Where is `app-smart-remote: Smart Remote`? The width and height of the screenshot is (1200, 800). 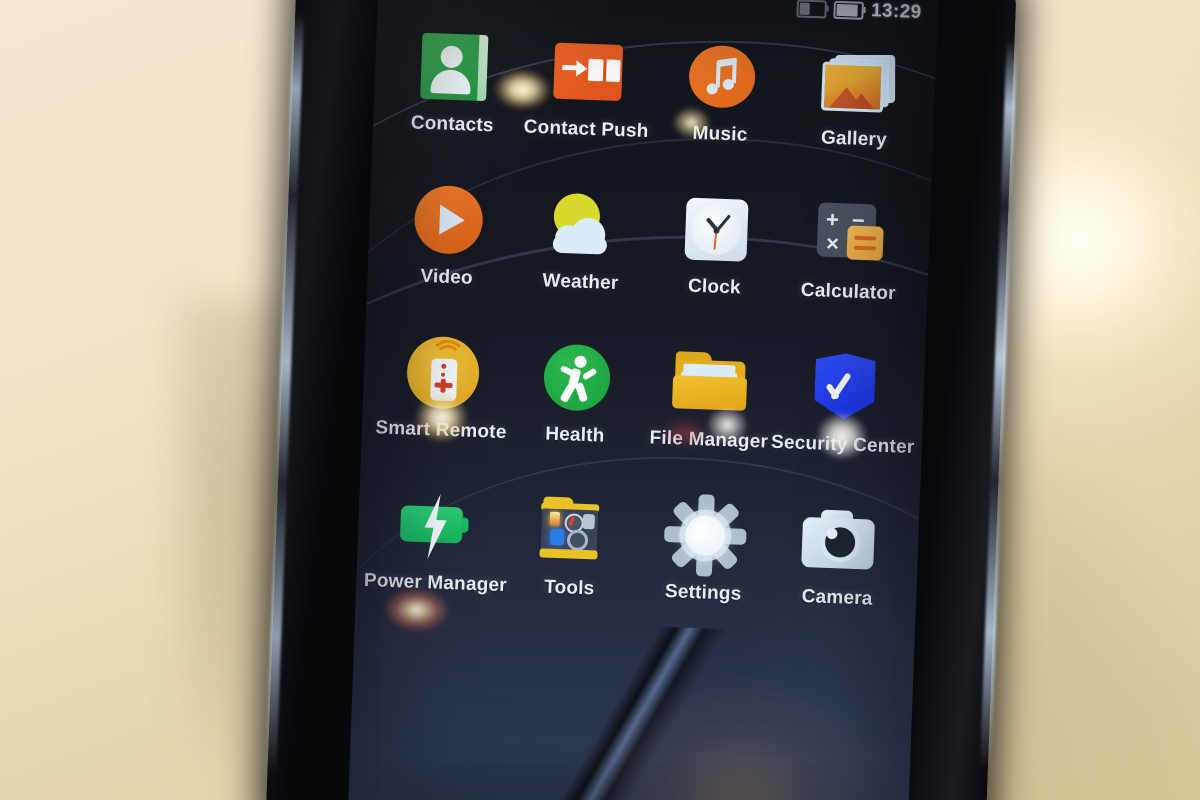 app-smart-remote: Smart Remote is located at coordinates (441, 387).